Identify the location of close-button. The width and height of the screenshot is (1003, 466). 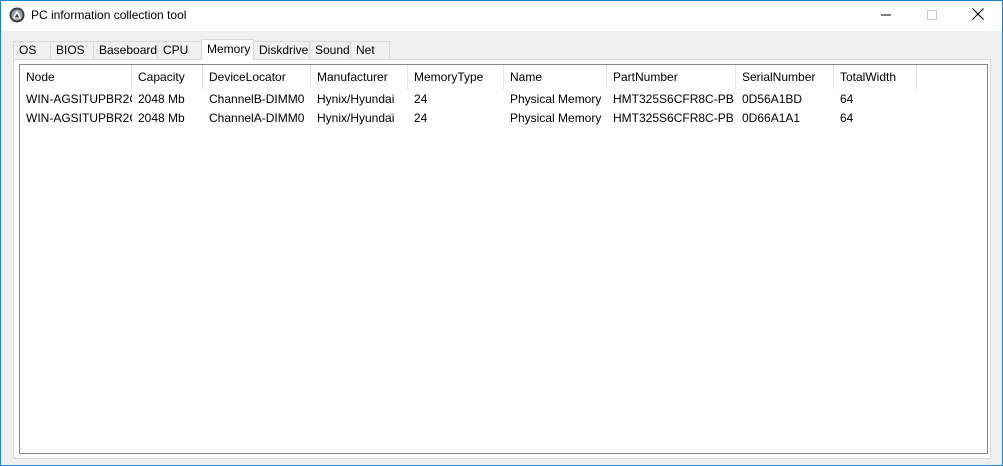
(978, 15).